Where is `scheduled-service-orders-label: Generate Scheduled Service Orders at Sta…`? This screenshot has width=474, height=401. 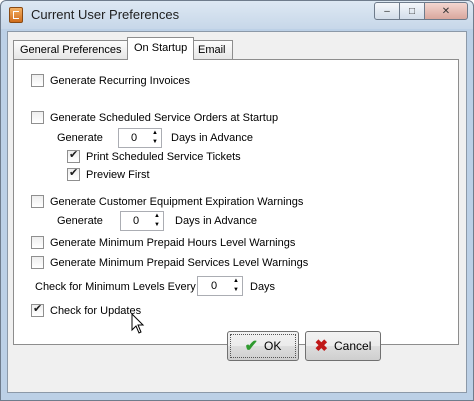
scheduled-service-orders-label: Generate Scheduled Service Orders at Sta… is located at coordinates (164, 117).